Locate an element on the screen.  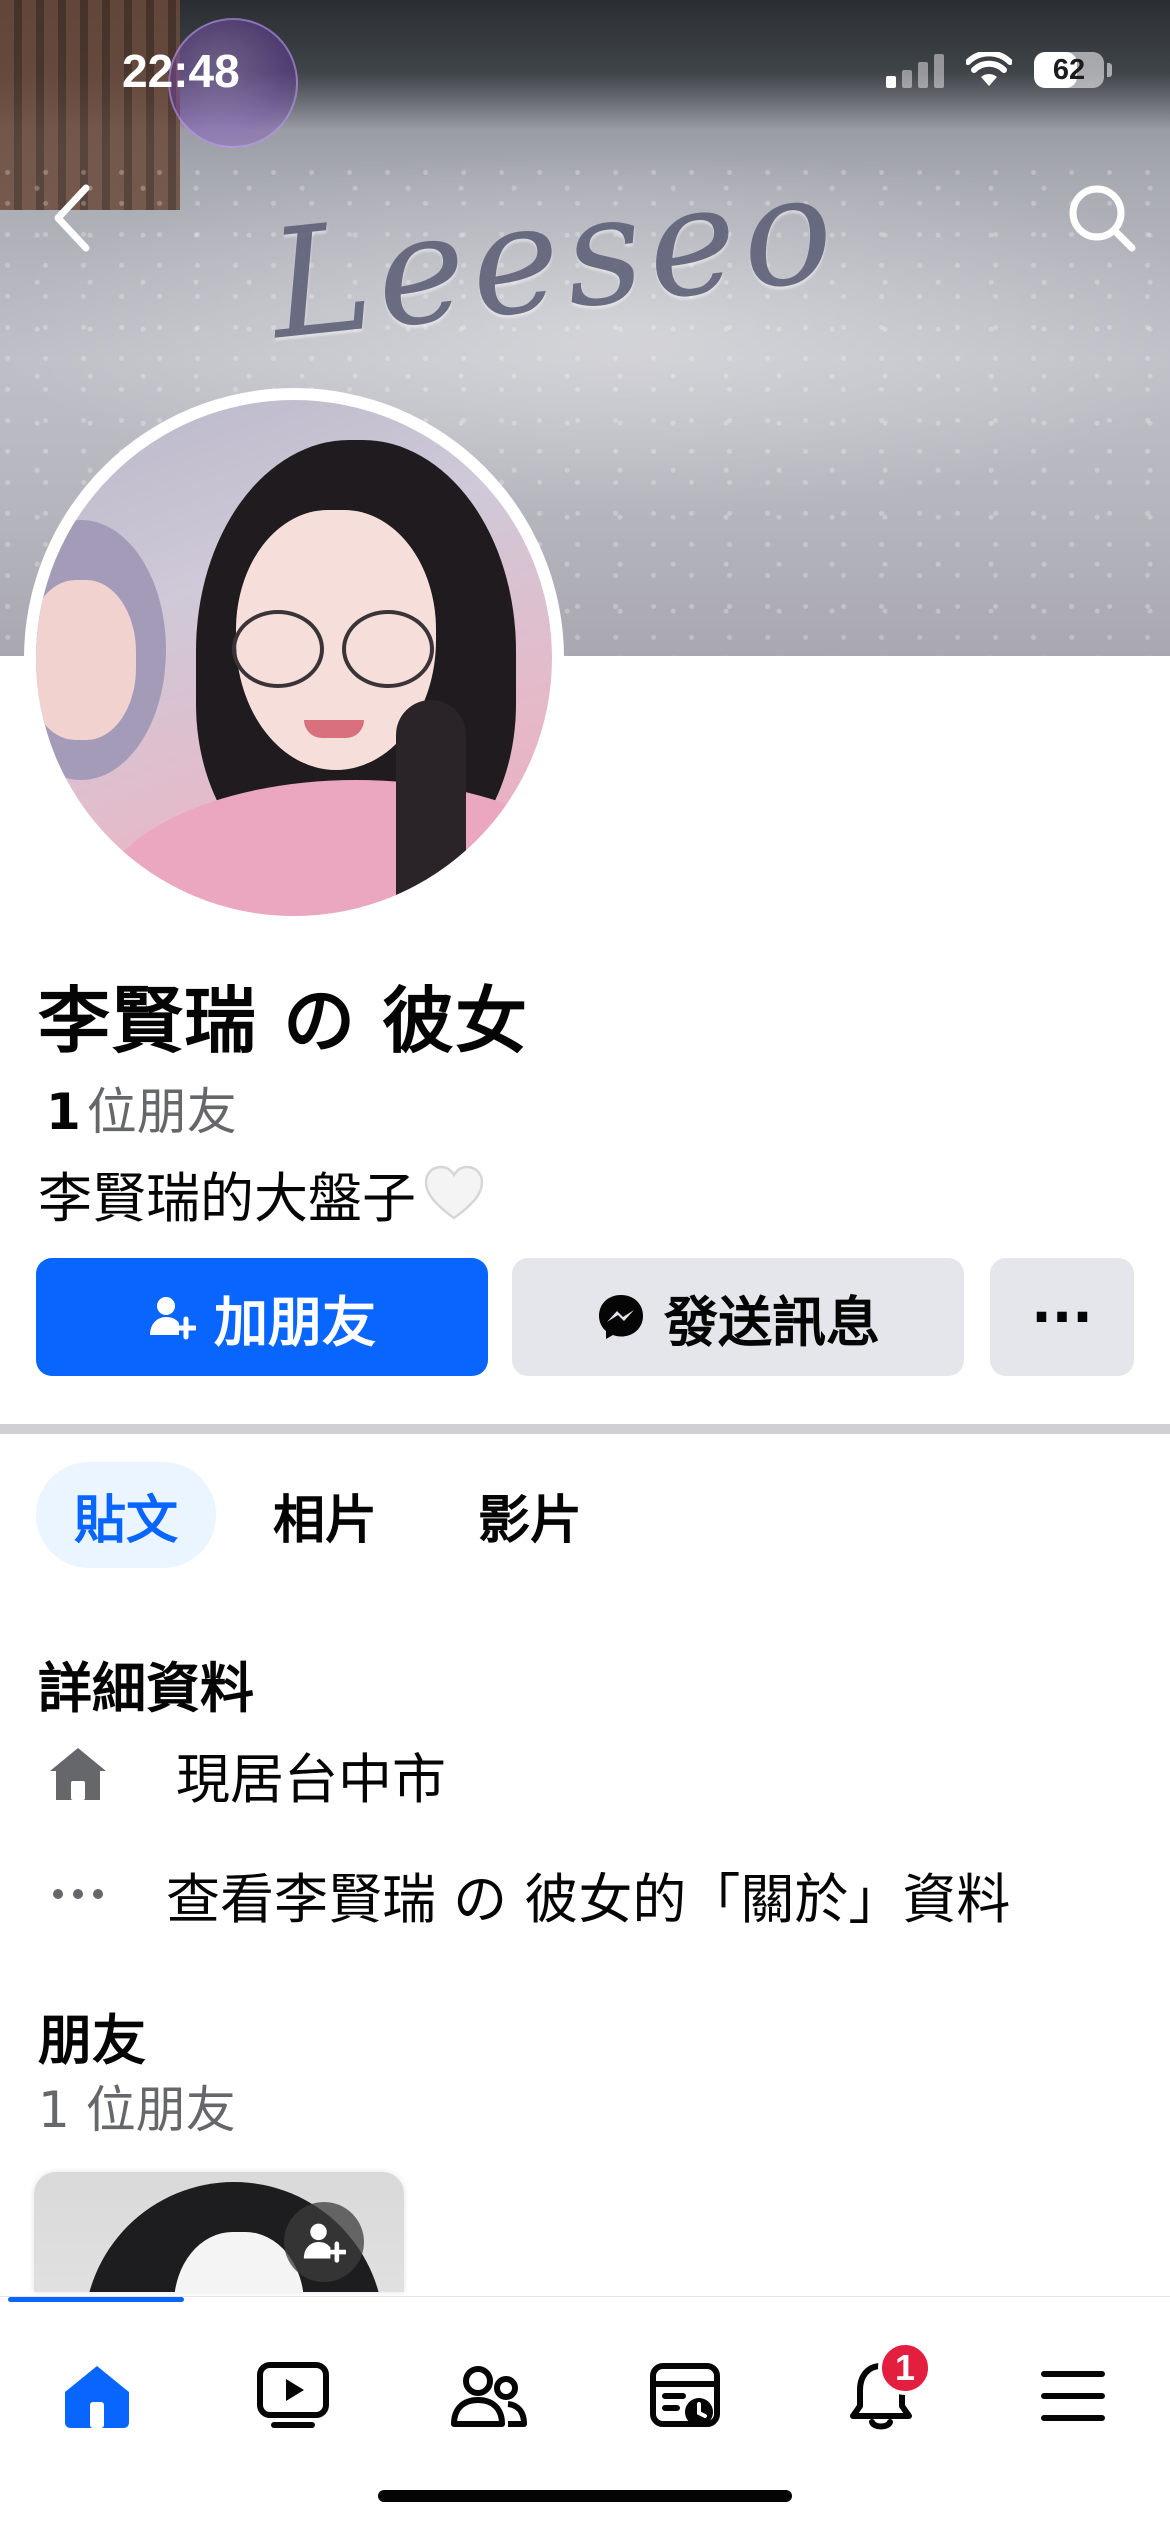
friends-title: 朋友 is located at coordinates (92, 2040).